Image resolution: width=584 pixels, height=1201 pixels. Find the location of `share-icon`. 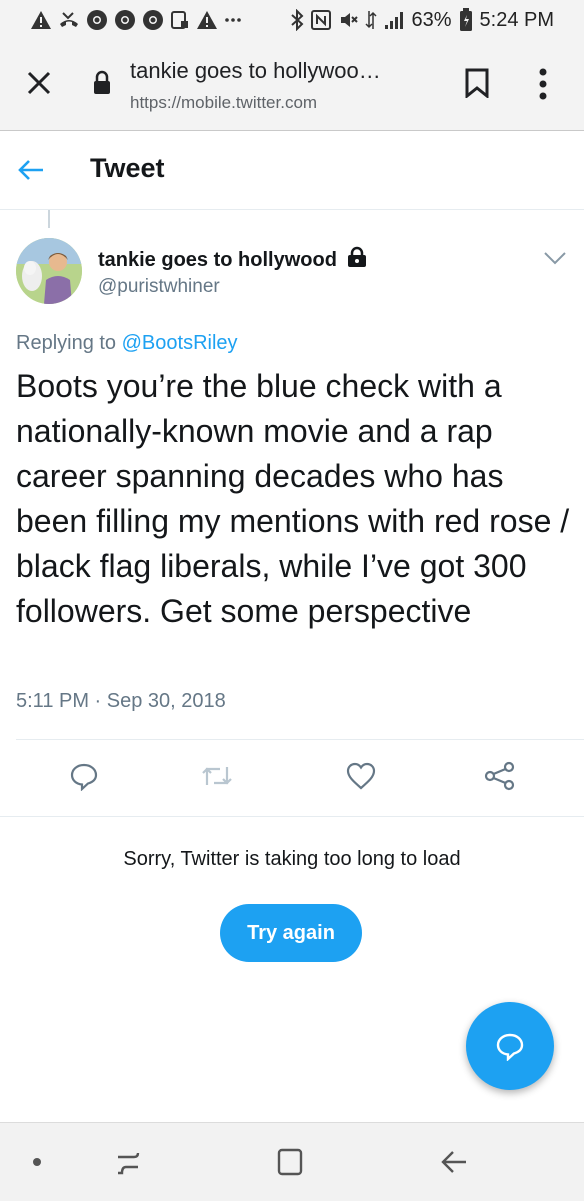

share-icon is located at coordinates (499, 776).